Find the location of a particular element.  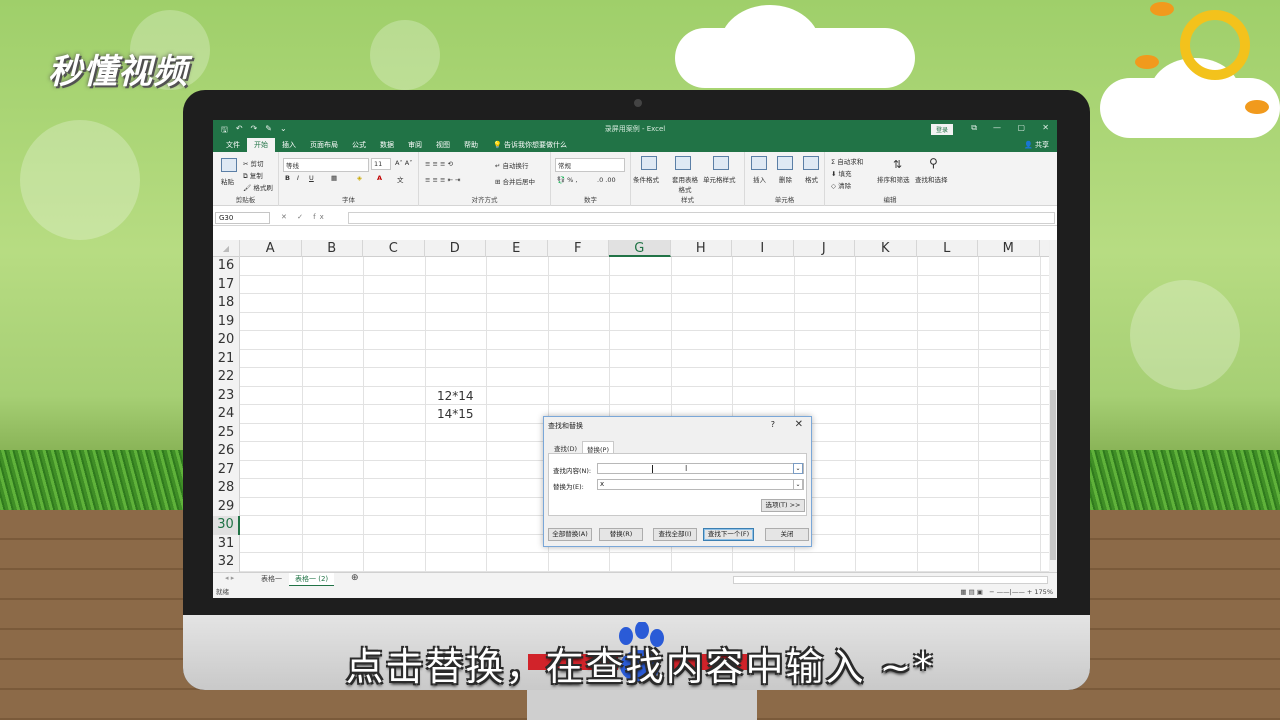

tell-me-search: 💡 告诉我你想要做什么 is located at coordinates (530, 145).